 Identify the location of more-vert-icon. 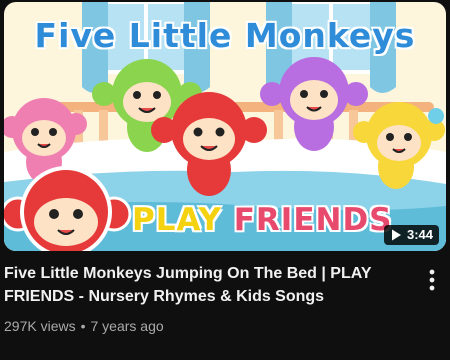
(432, 280).